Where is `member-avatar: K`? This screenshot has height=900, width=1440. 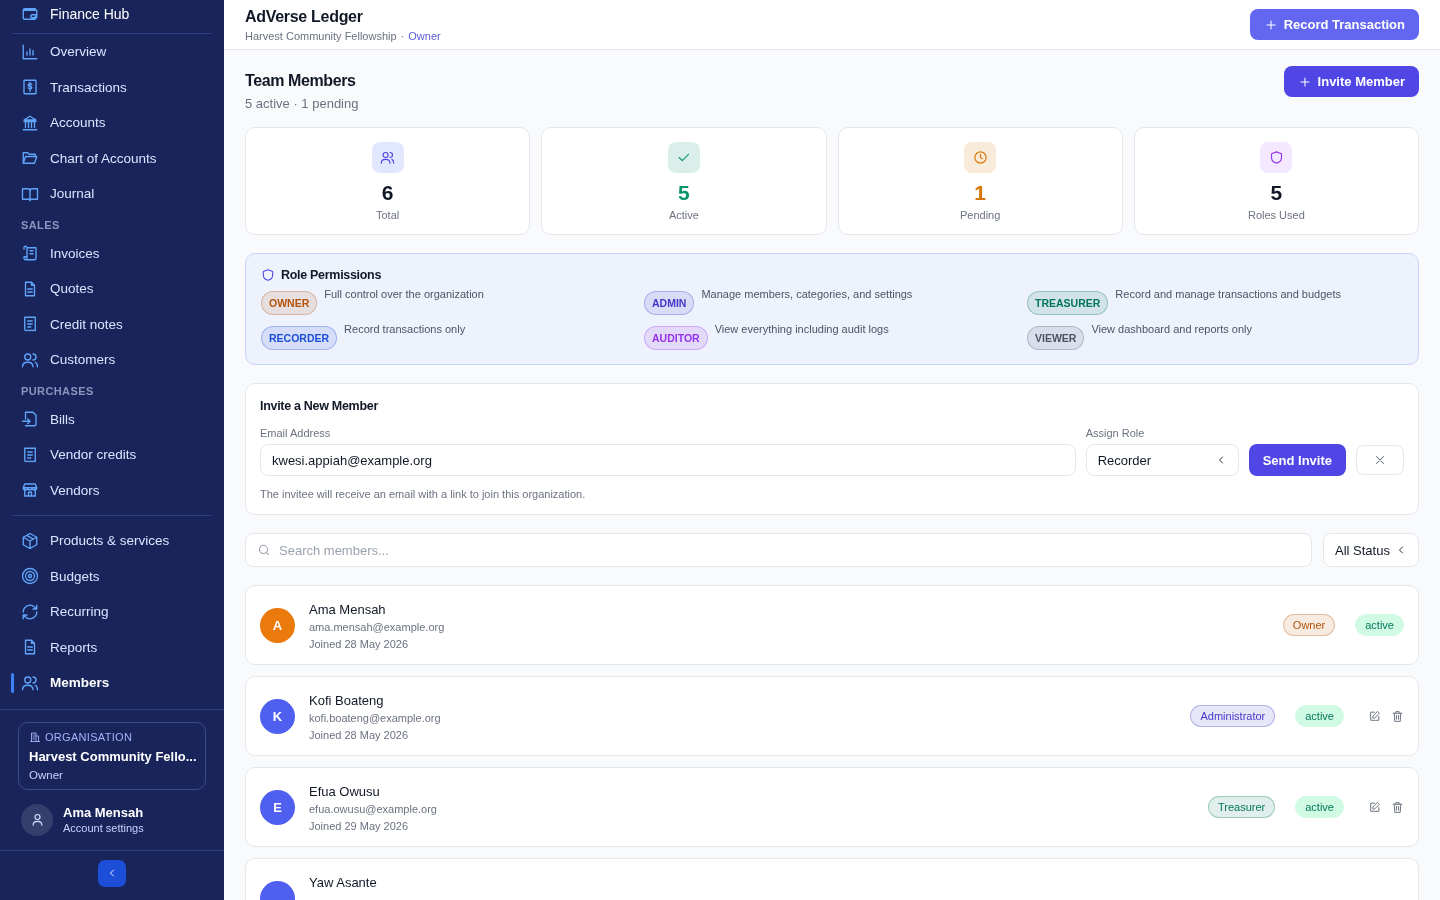 member-avatar: K is located at coordinates (277, 716).